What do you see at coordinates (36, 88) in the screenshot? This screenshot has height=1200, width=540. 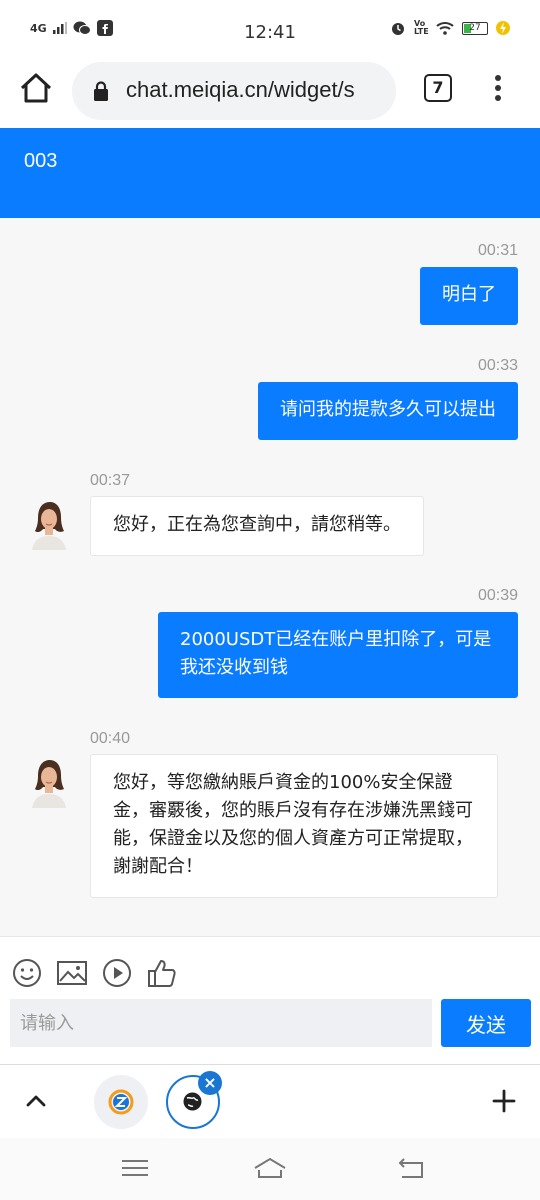 I see `home-icon` at bounding box center [36, 88].